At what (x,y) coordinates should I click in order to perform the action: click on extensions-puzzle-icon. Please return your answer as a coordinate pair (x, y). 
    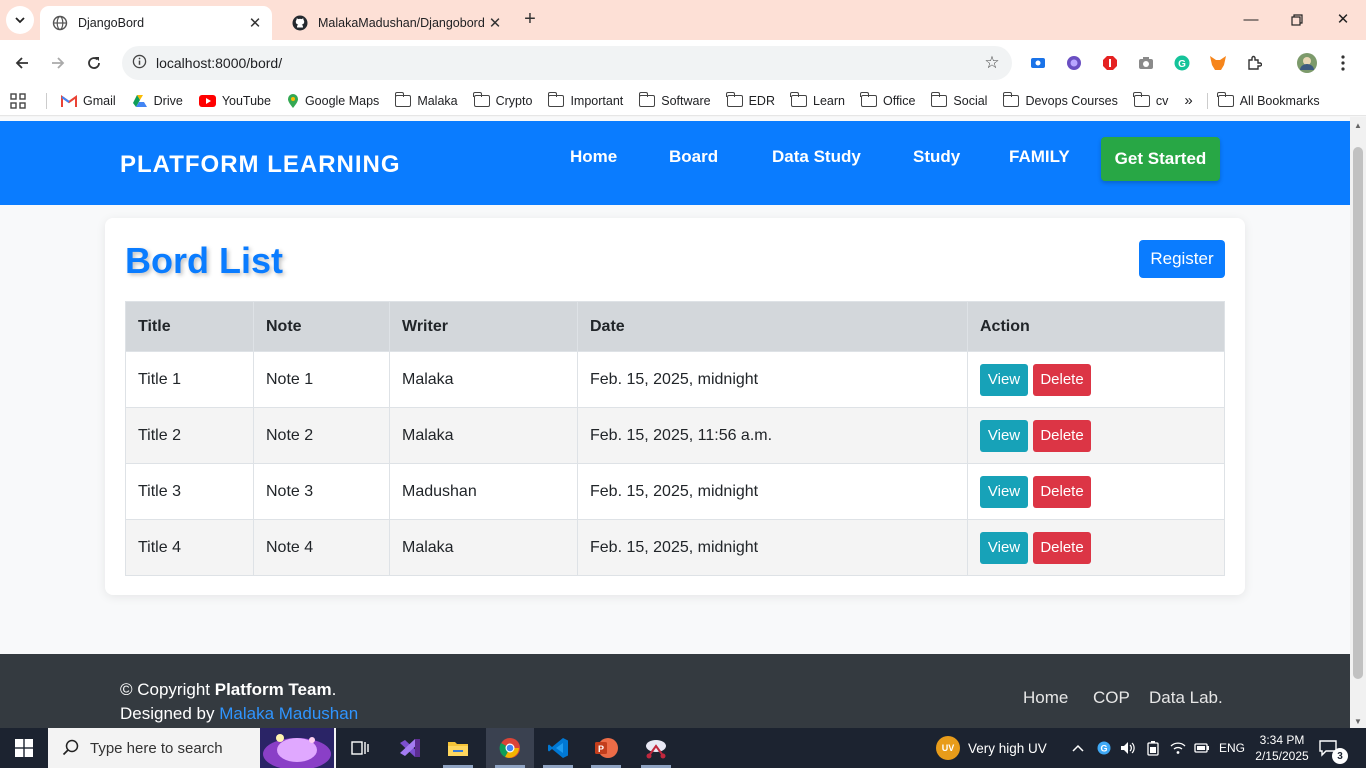
    Looking at the image, I should click on (1254, 63).